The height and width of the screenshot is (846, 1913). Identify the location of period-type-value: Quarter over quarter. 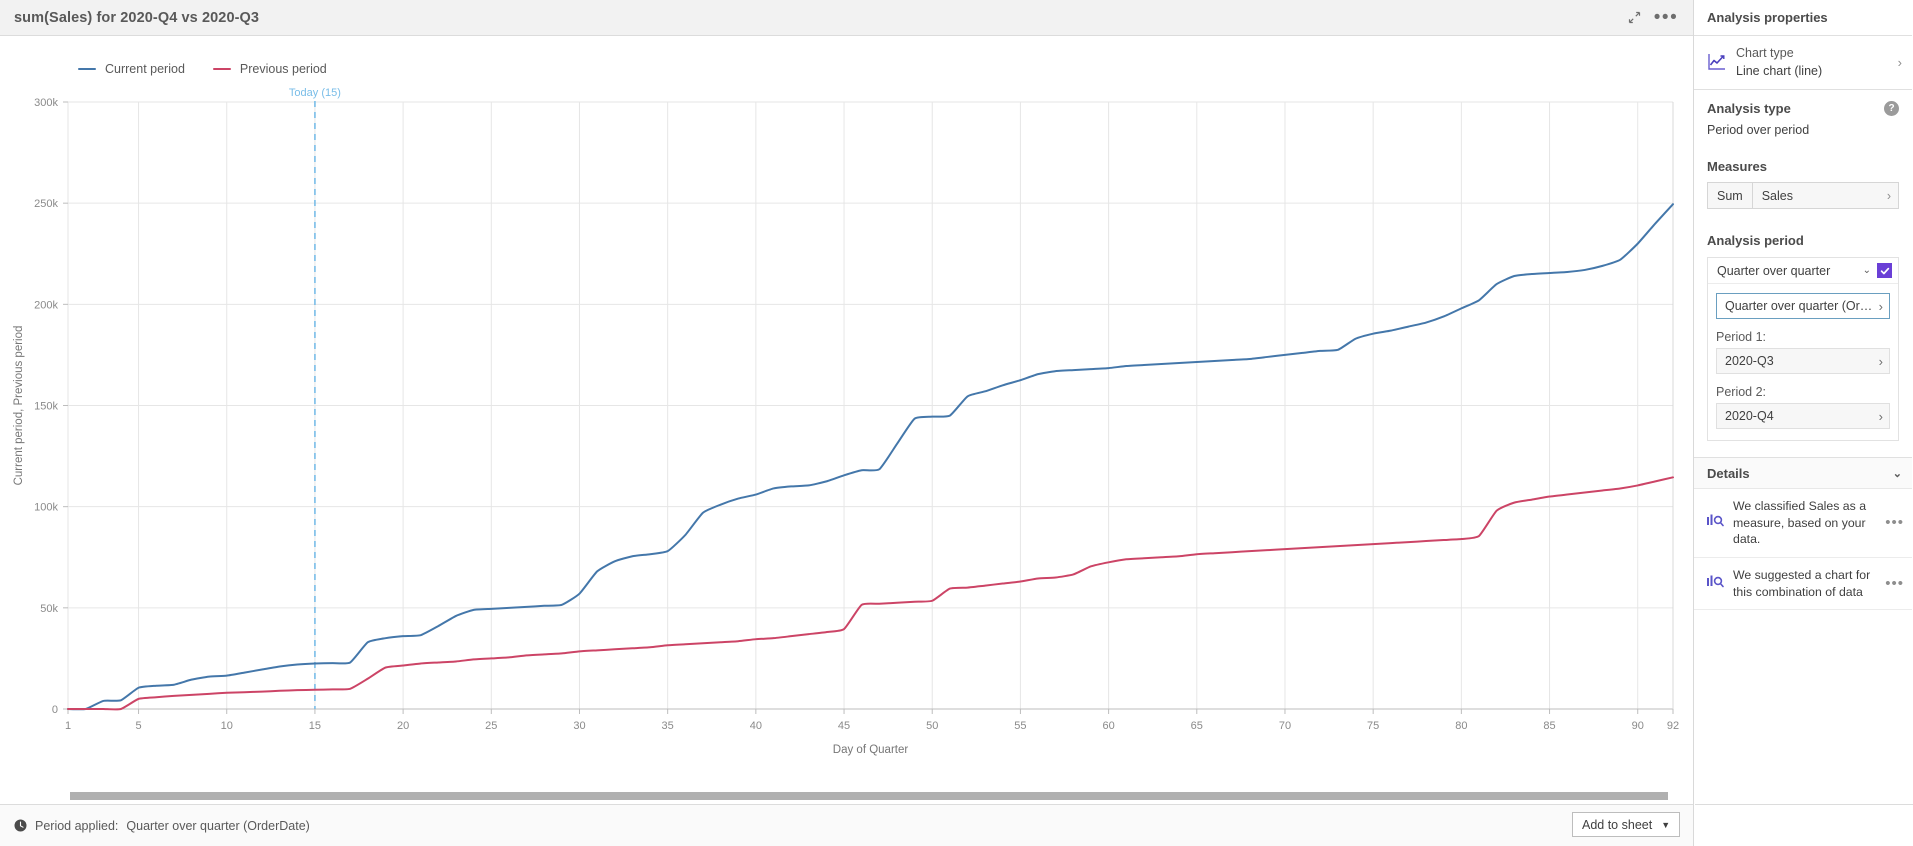
(1774, 270).